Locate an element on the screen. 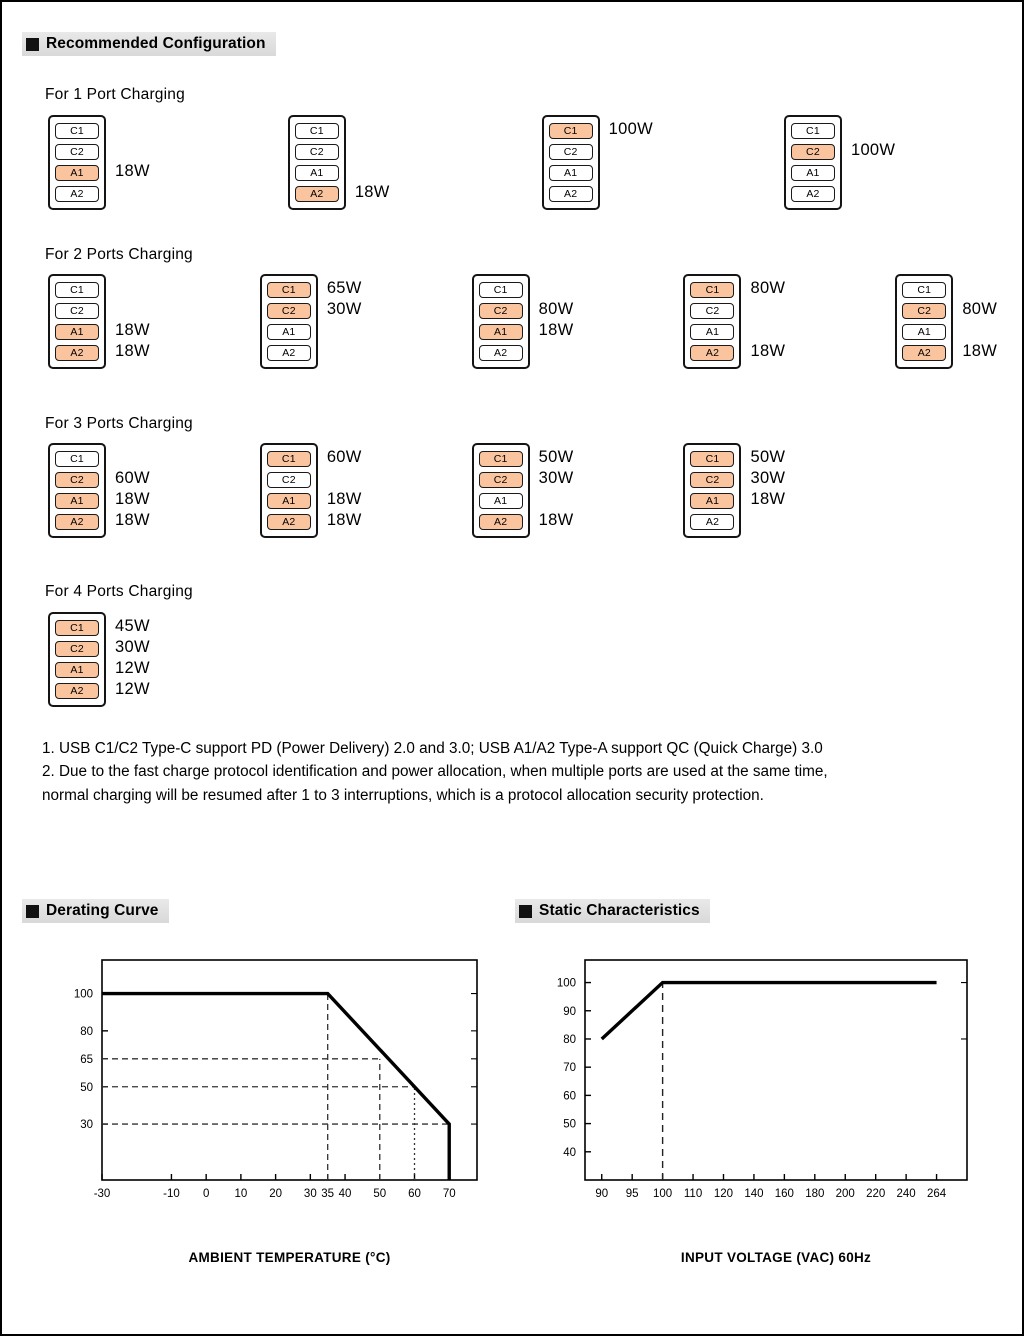 Image resolution: width=1024 pixels, height=1336 pixels. x-tick-label: -10 is located at coordinates (171, 1194).